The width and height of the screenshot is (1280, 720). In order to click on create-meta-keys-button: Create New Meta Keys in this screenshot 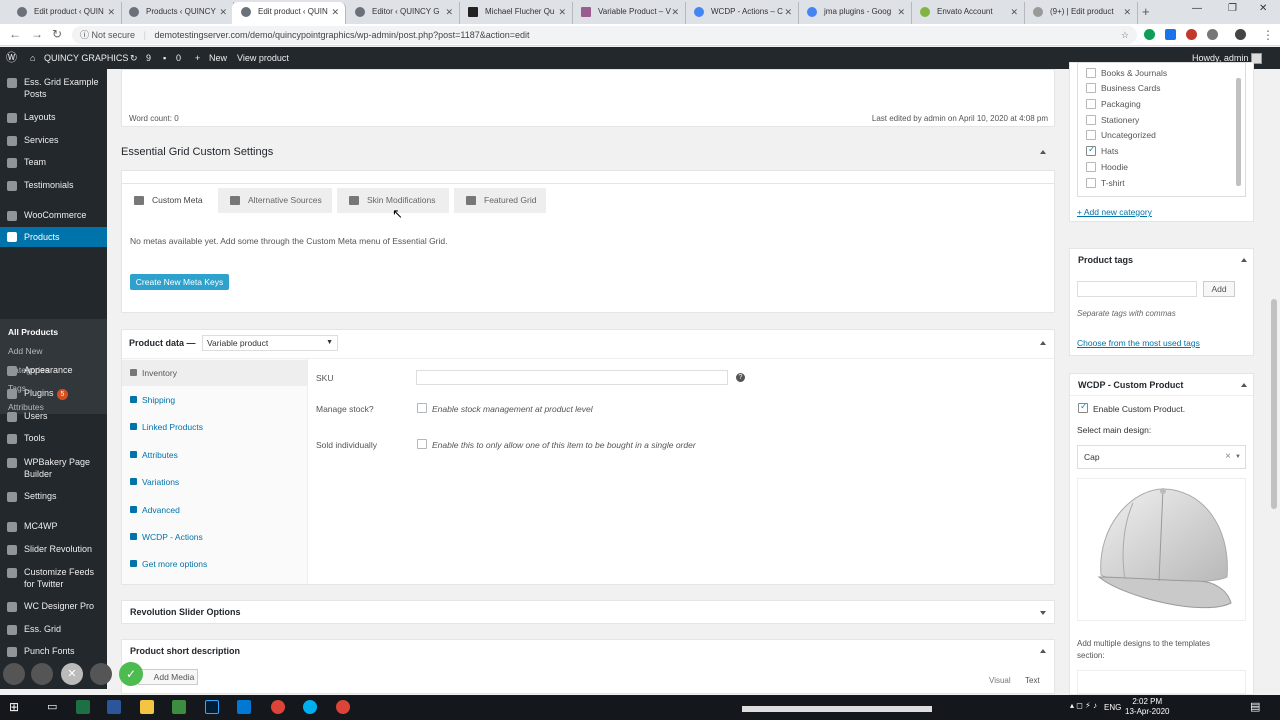, I will do `click(179, 282)`.